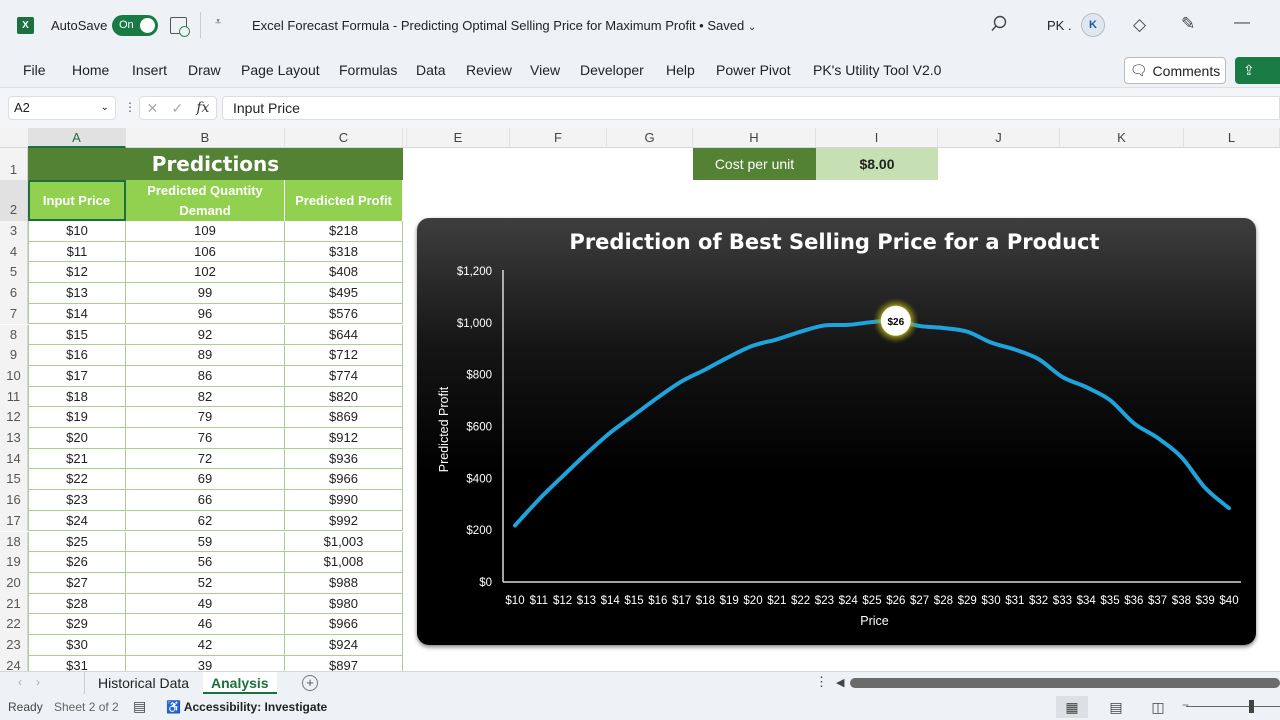  What do you see at coordinates (77, 521) in the screenshot?
I see `cell-input-price: $24` at bounding box center [77, 521].